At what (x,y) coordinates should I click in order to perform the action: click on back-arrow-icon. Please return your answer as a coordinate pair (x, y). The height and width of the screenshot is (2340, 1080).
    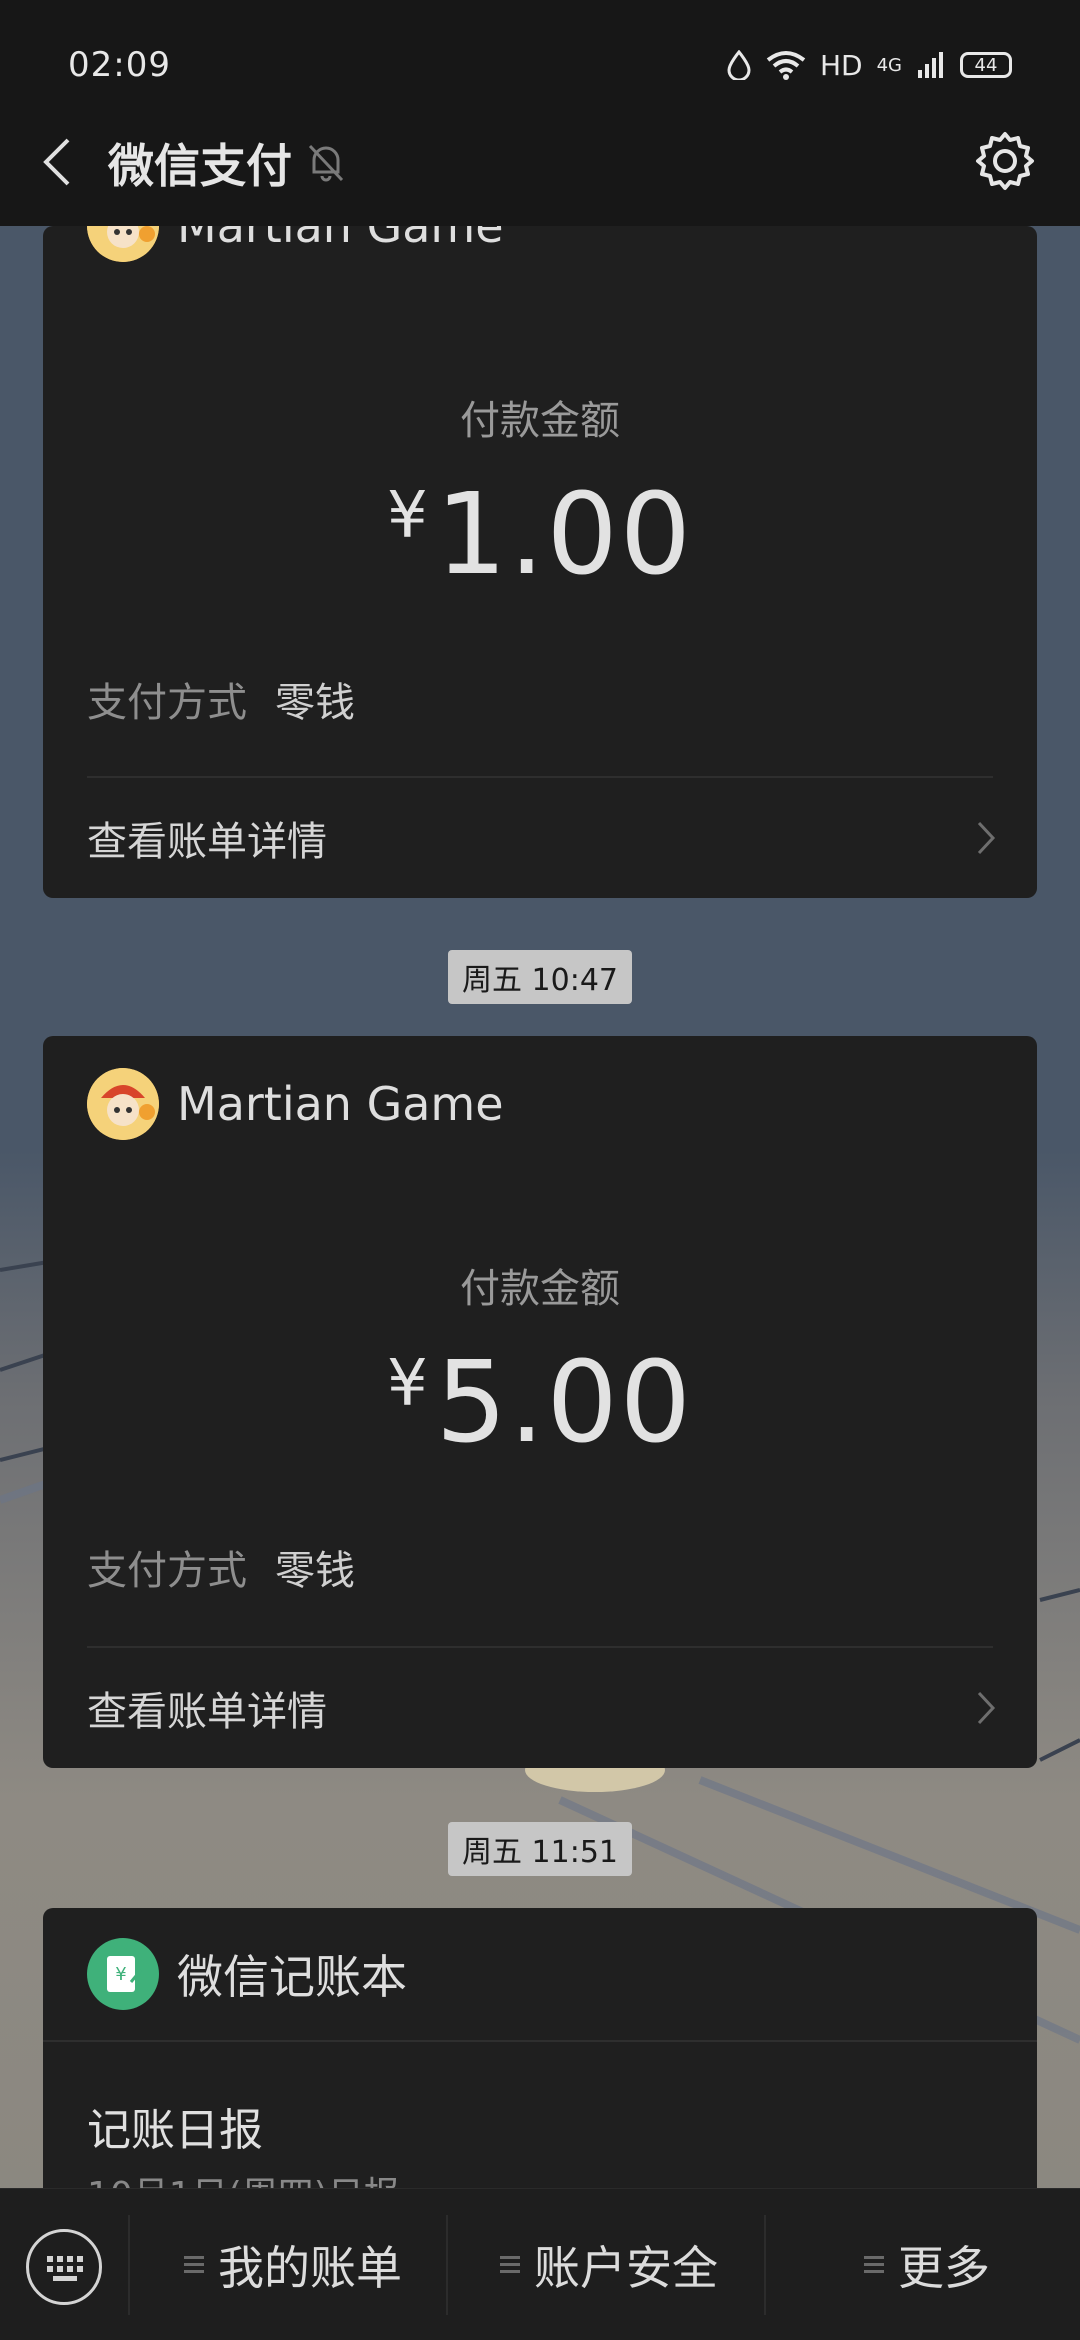
    Looking at the image, I should click on (58, 162).